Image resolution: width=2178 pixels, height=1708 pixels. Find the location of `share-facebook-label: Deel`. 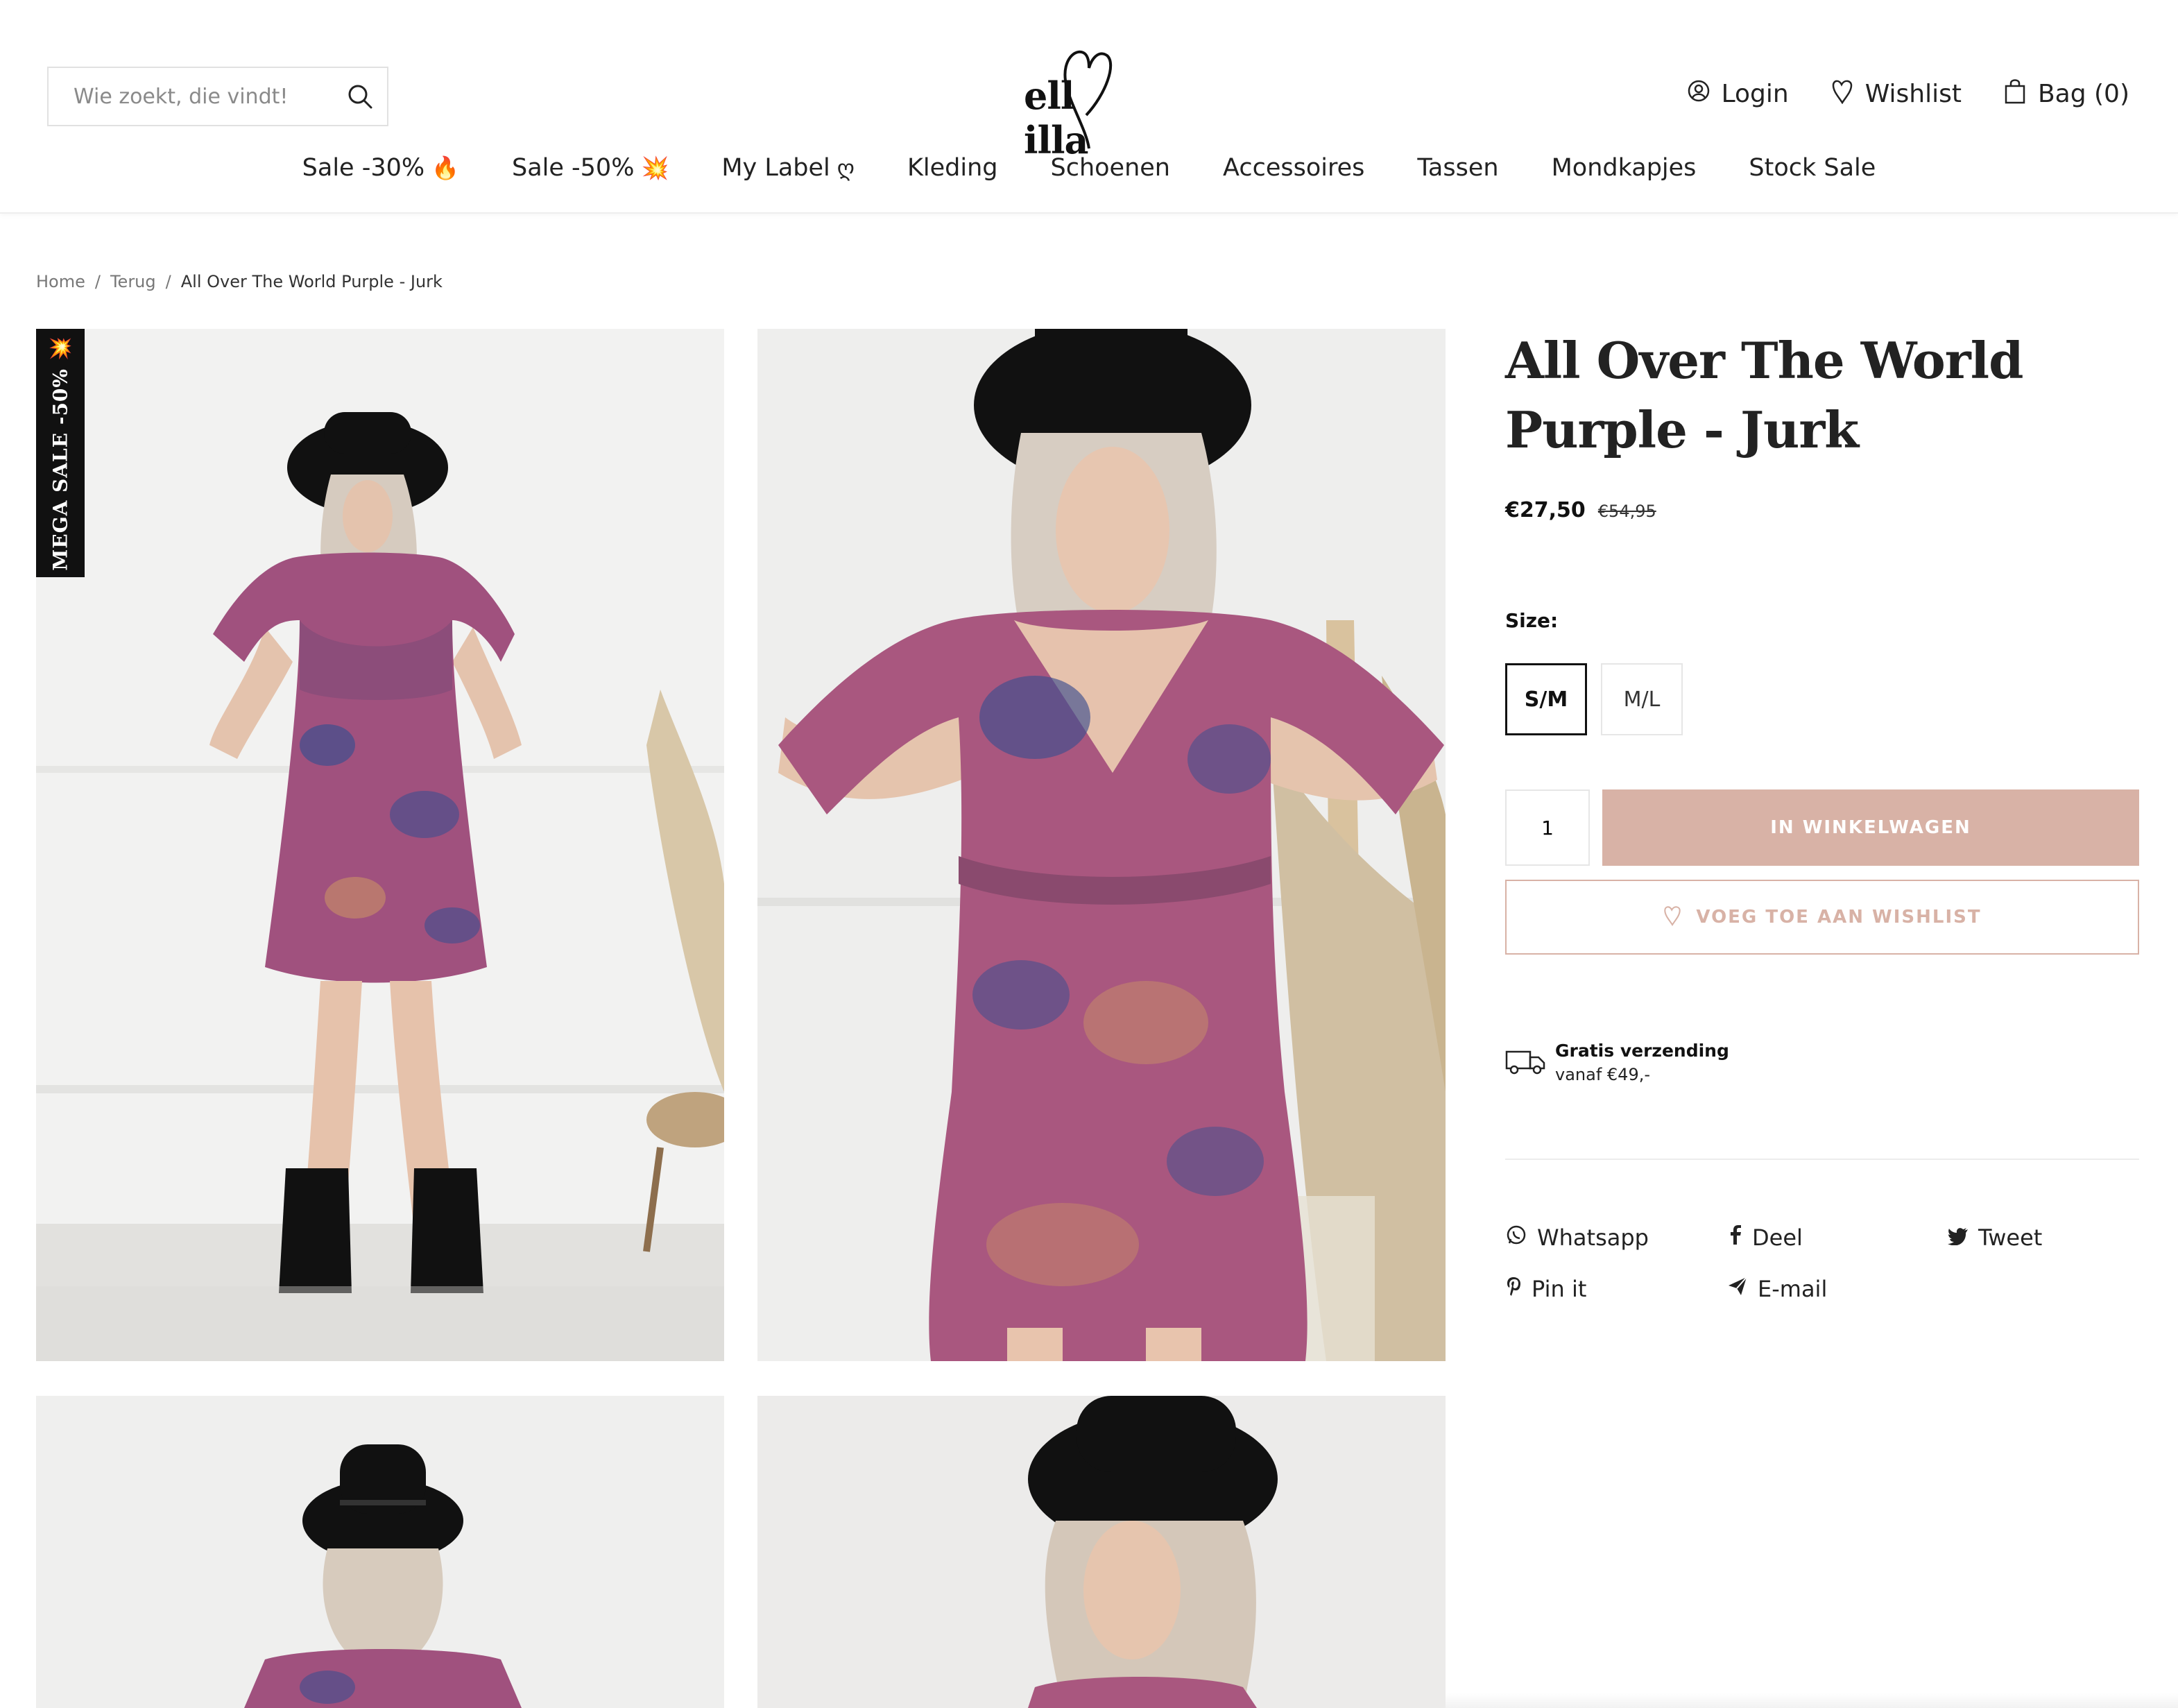

share-facebook-label: Deel is located at coordinates (1777, 1237).